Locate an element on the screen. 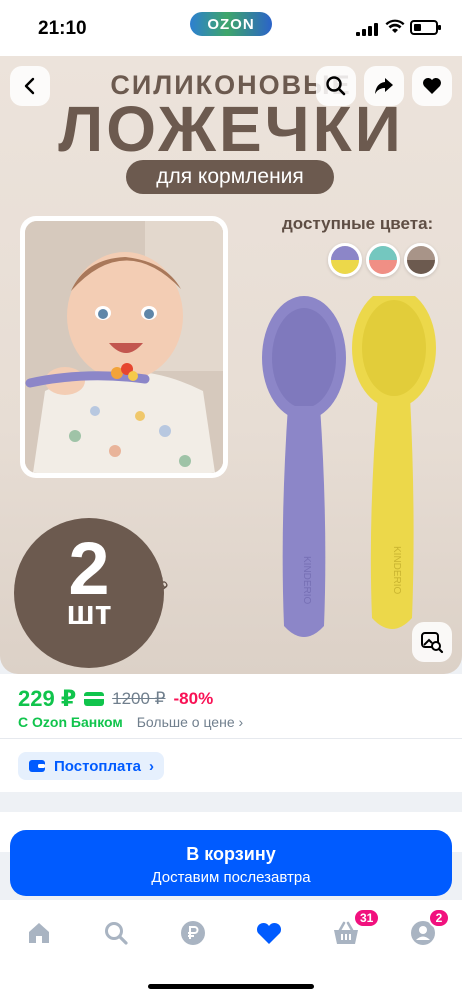  ozon-bank-label: С Ozon Банком is located at coordinates (70, 722).